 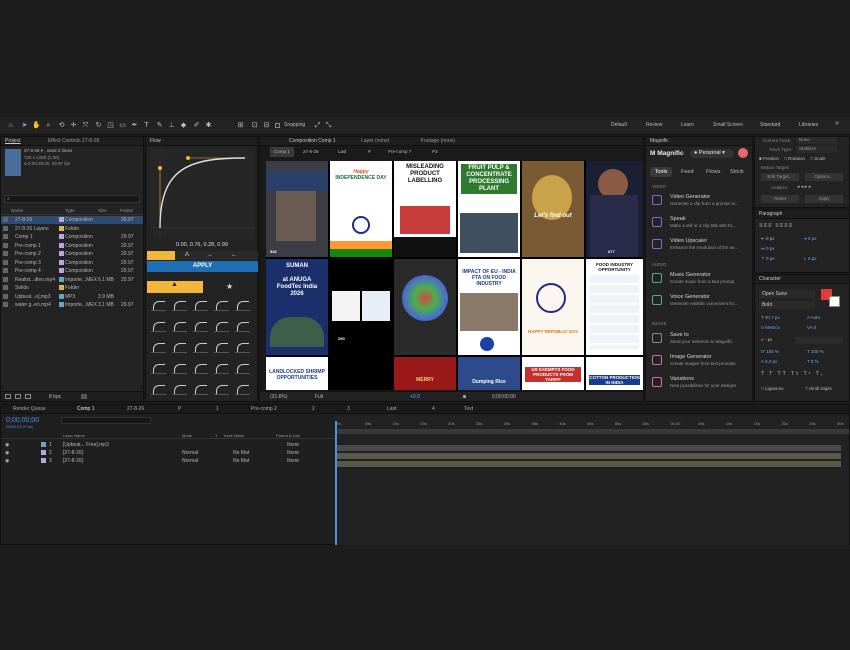 What do you see at coordinates (288, 435) in the screenshot?
I see `col-parent: Parent & Link` at bounding box center [288, 435].